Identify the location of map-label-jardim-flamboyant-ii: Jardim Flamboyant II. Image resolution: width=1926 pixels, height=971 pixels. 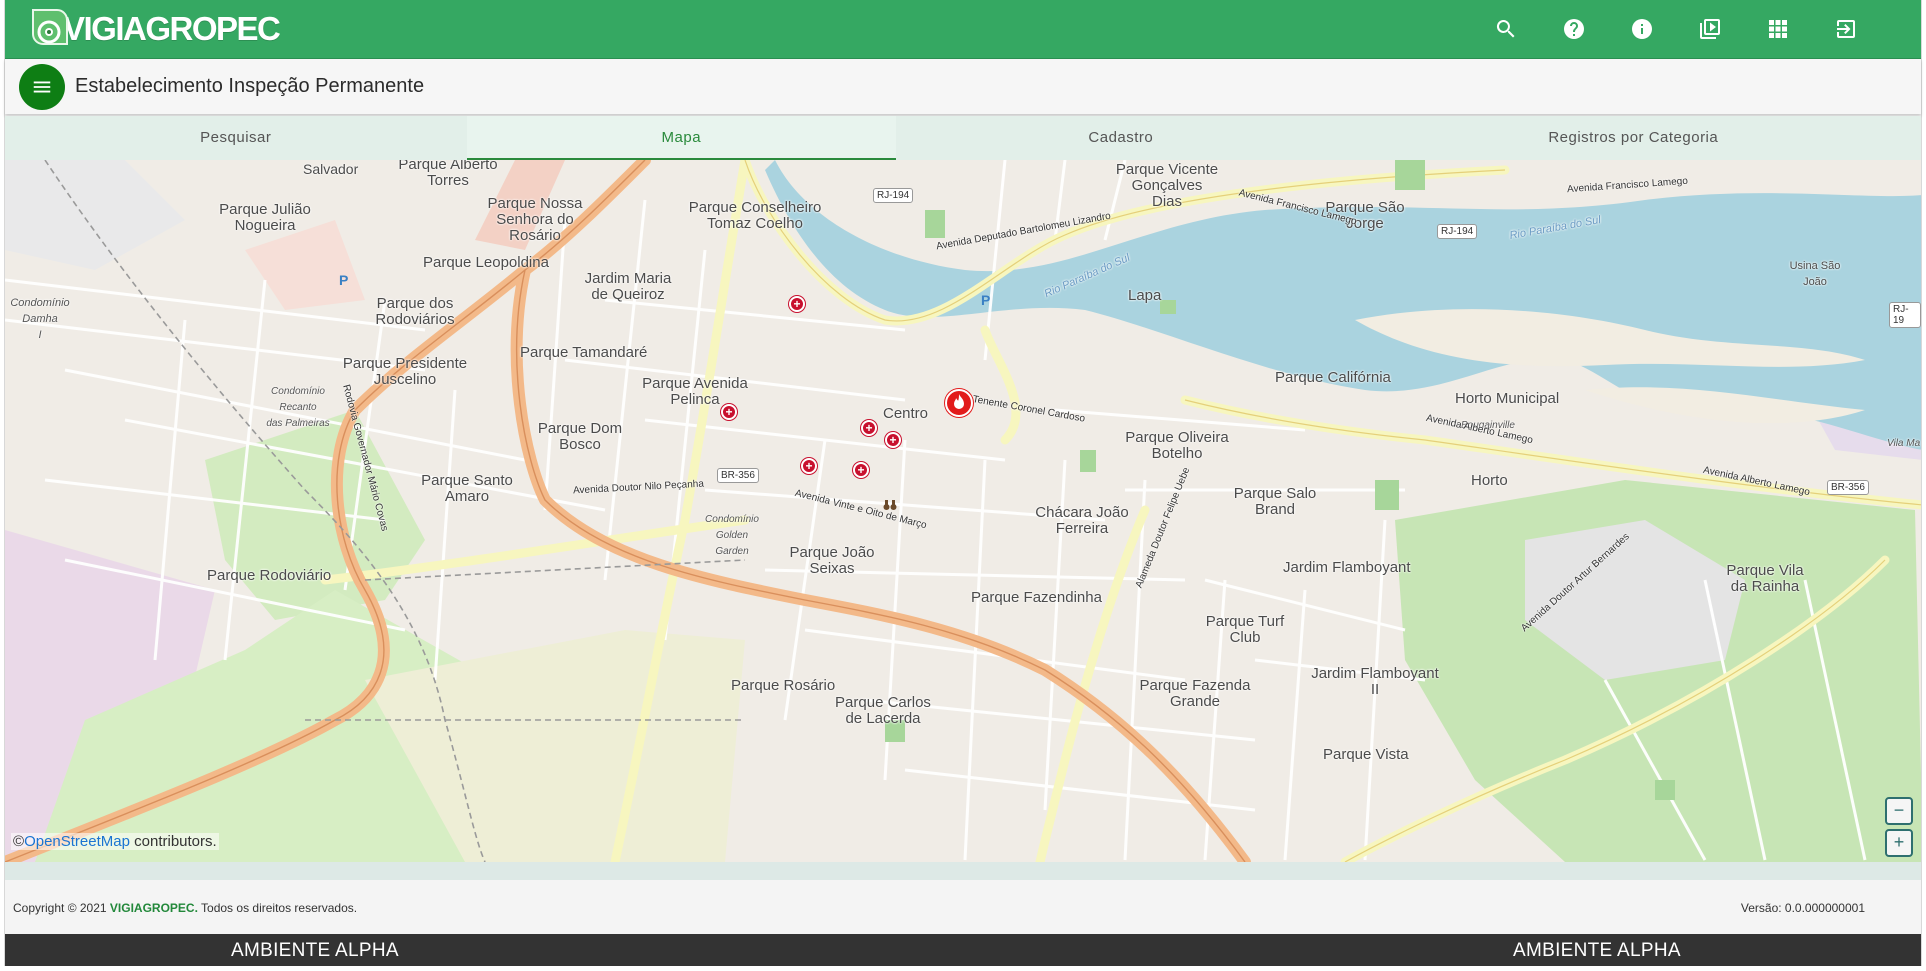
(1375, 681).